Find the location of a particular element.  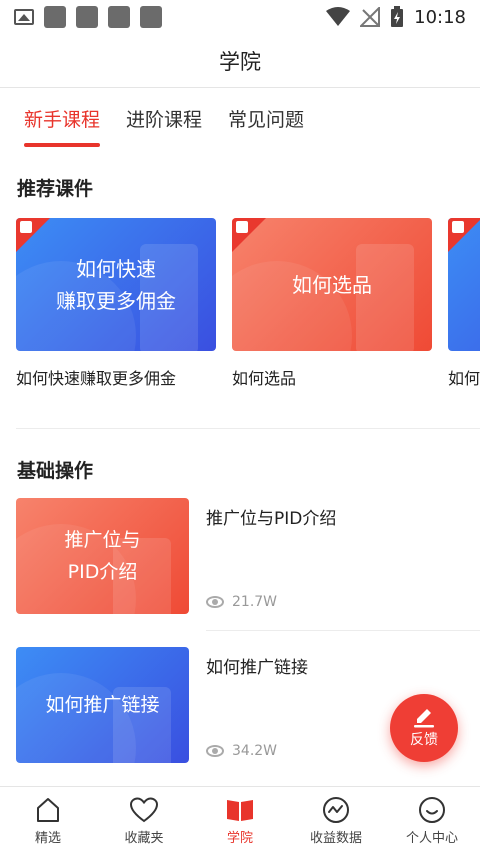

course-thumbnail: 推广位与 PID介绍 is located at coordinates (102, 556).